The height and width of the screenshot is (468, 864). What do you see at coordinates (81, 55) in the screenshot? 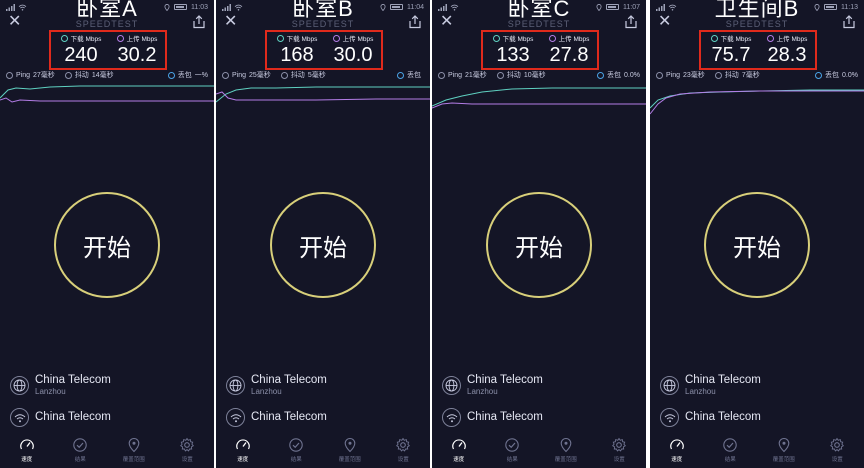
I see `download-value: 240` at bounding box center [81, 55].